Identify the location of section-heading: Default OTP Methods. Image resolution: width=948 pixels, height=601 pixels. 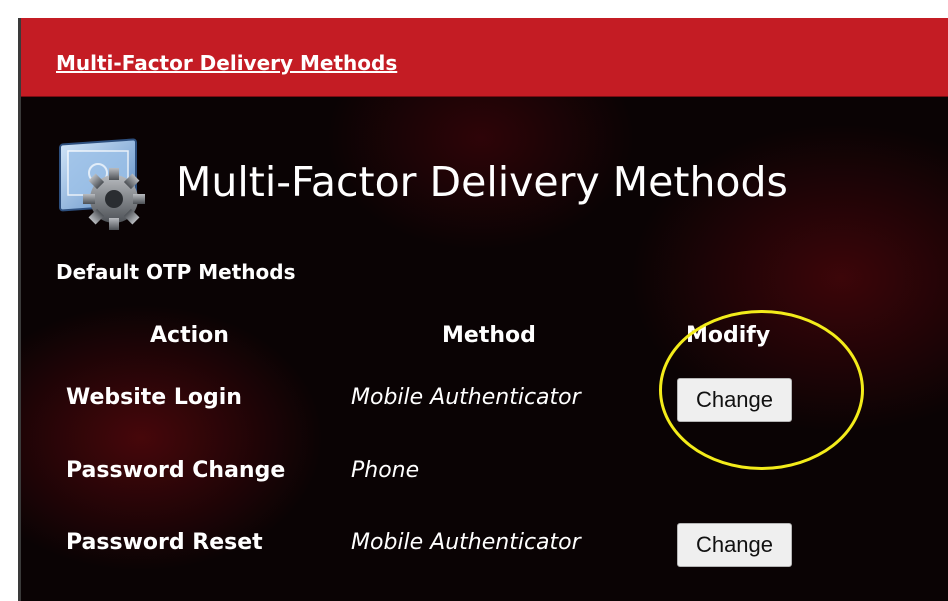
(176, 272).